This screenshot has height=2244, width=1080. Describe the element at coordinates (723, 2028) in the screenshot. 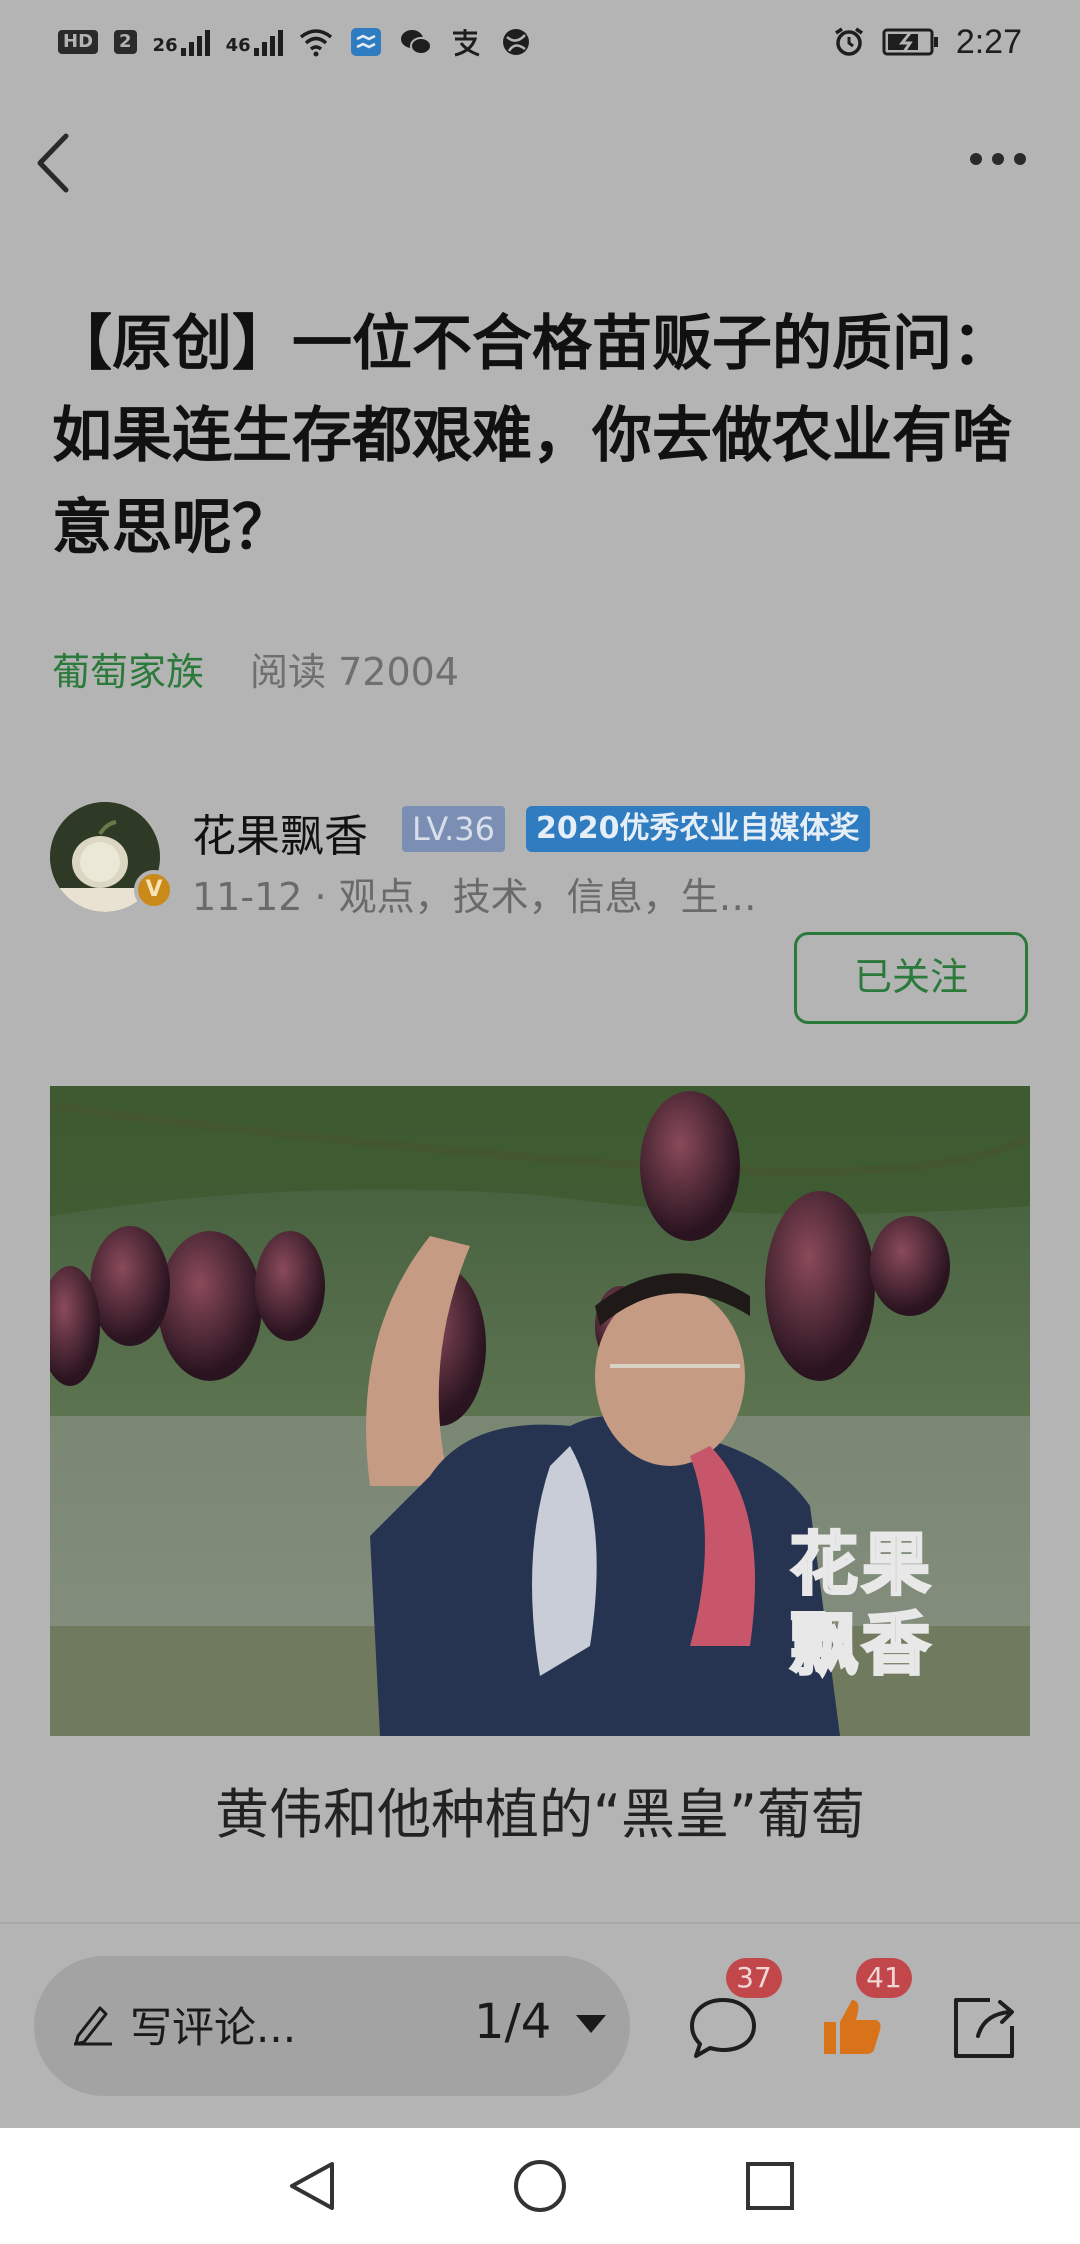

I see `comment-bubble-icon` at that location.